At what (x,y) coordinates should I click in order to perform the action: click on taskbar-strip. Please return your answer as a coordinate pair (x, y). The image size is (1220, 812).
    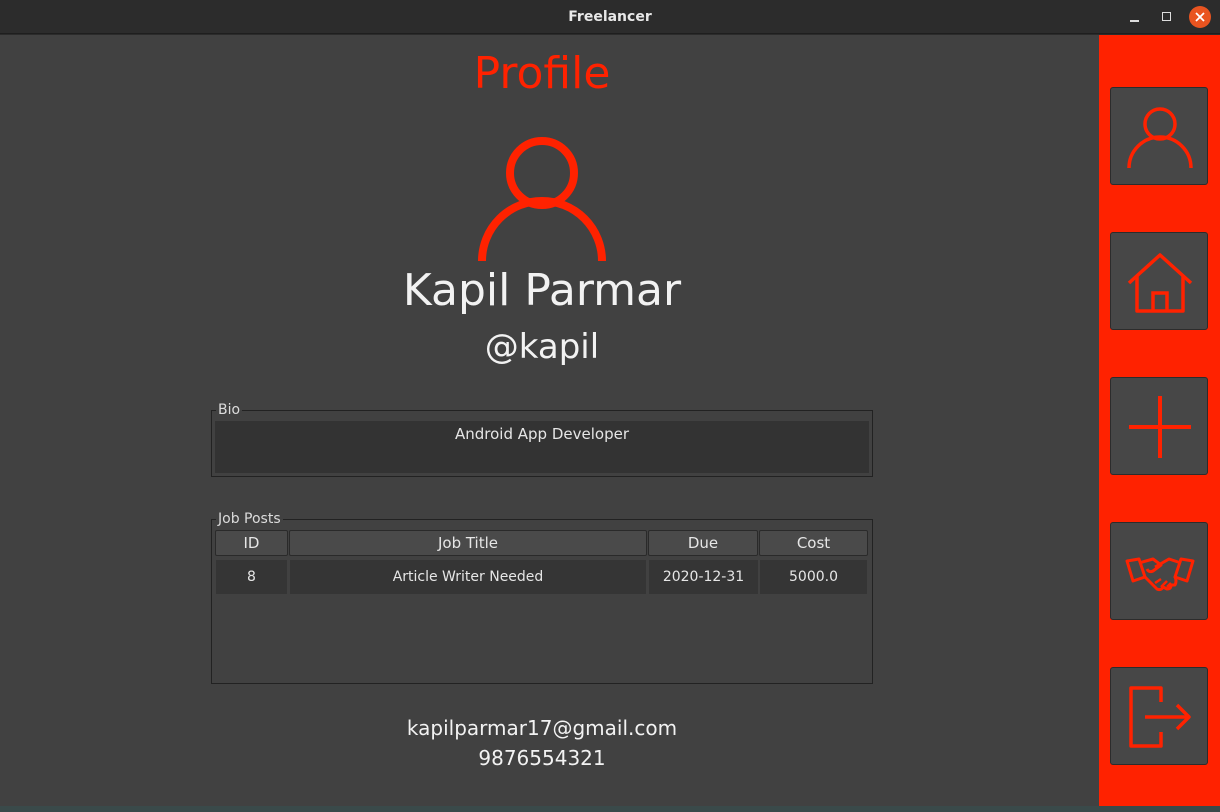
    Looking at the image, I should click on (610, 809).